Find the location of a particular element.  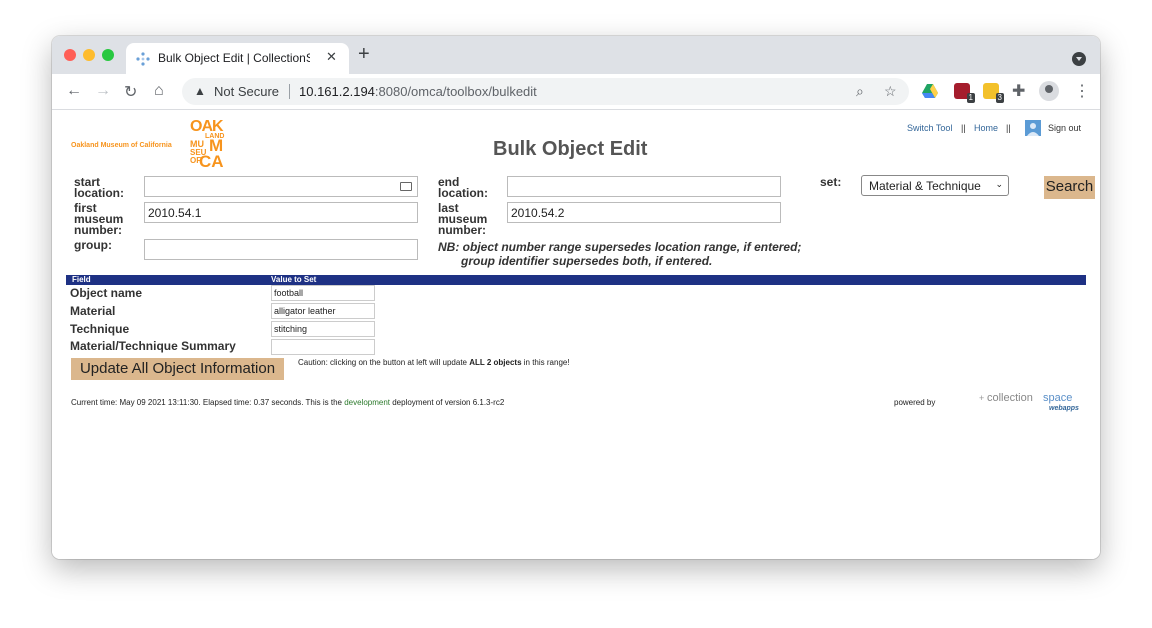

set-select: Material & Technique ⌄ is located at coordinates (935, 185).